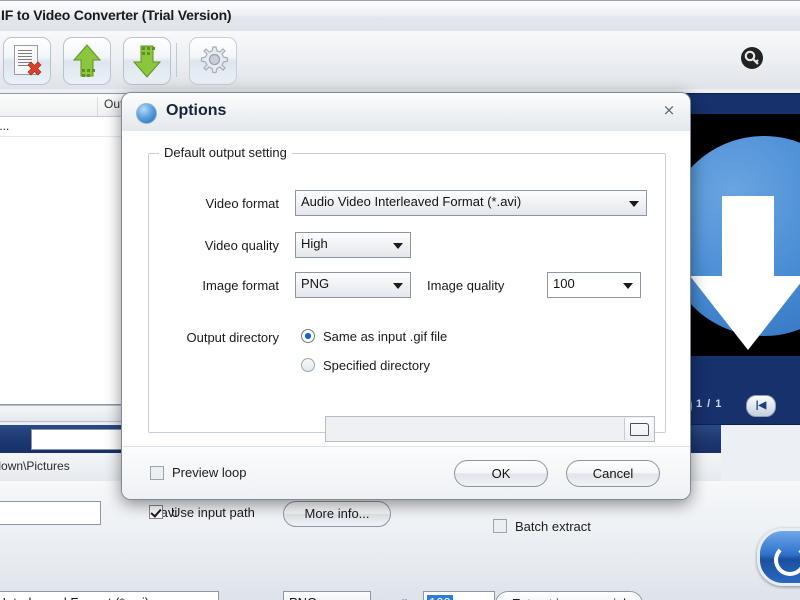  Describe the element at coordinates (196, 110) in the screenshot. I see `dialog-title: Options` at that location.